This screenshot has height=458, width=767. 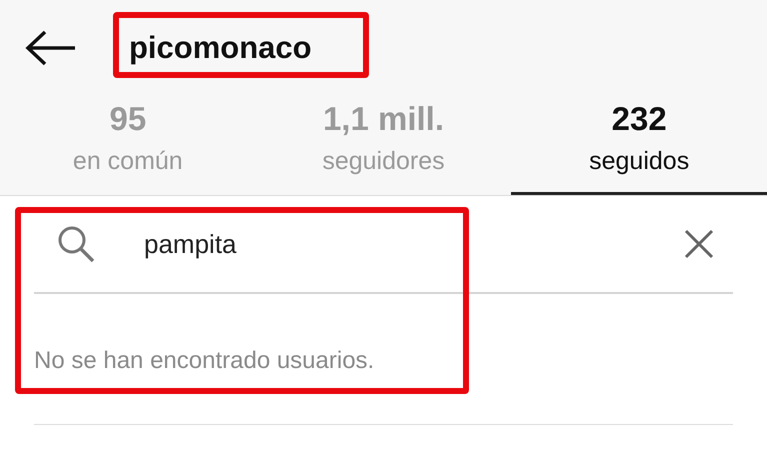 What do you see at coordinates (699, 244) in the screenshot?
I see `clear-button` at bounding box center [699, 244].